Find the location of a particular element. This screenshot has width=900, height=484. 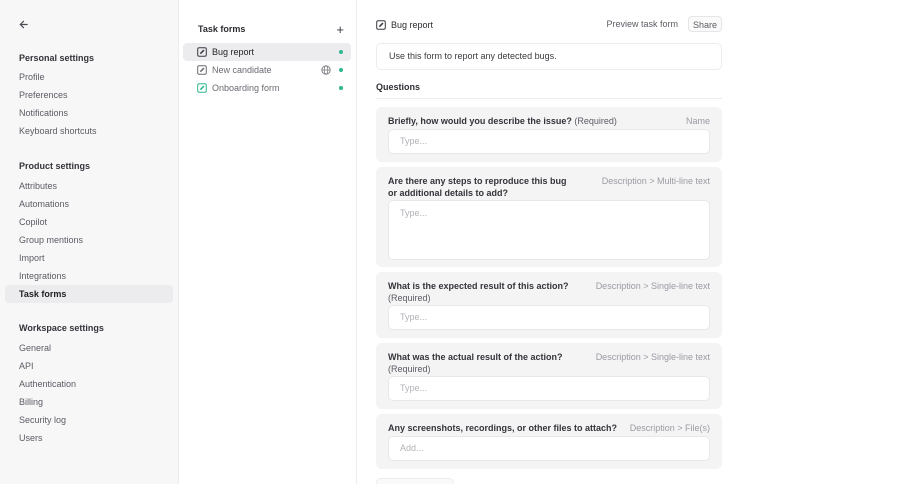

nav-item-preferences: Preferences is located at coordinates (89, 95).